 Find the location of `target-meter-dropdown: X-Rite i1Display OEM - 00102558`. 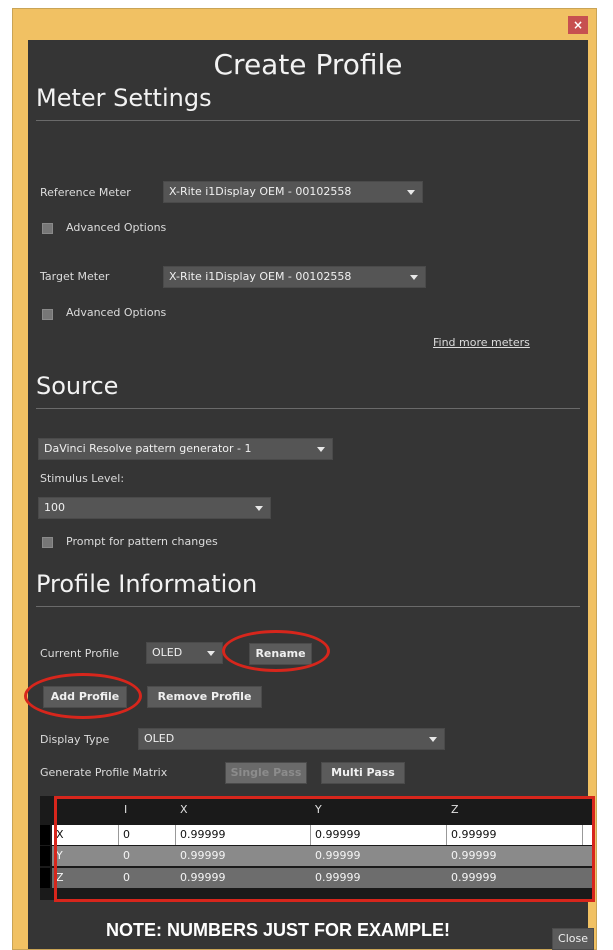

target-meter-dropdown: X-Rite i1Display OEM - 00102558 is located at coordinates (294, 277).